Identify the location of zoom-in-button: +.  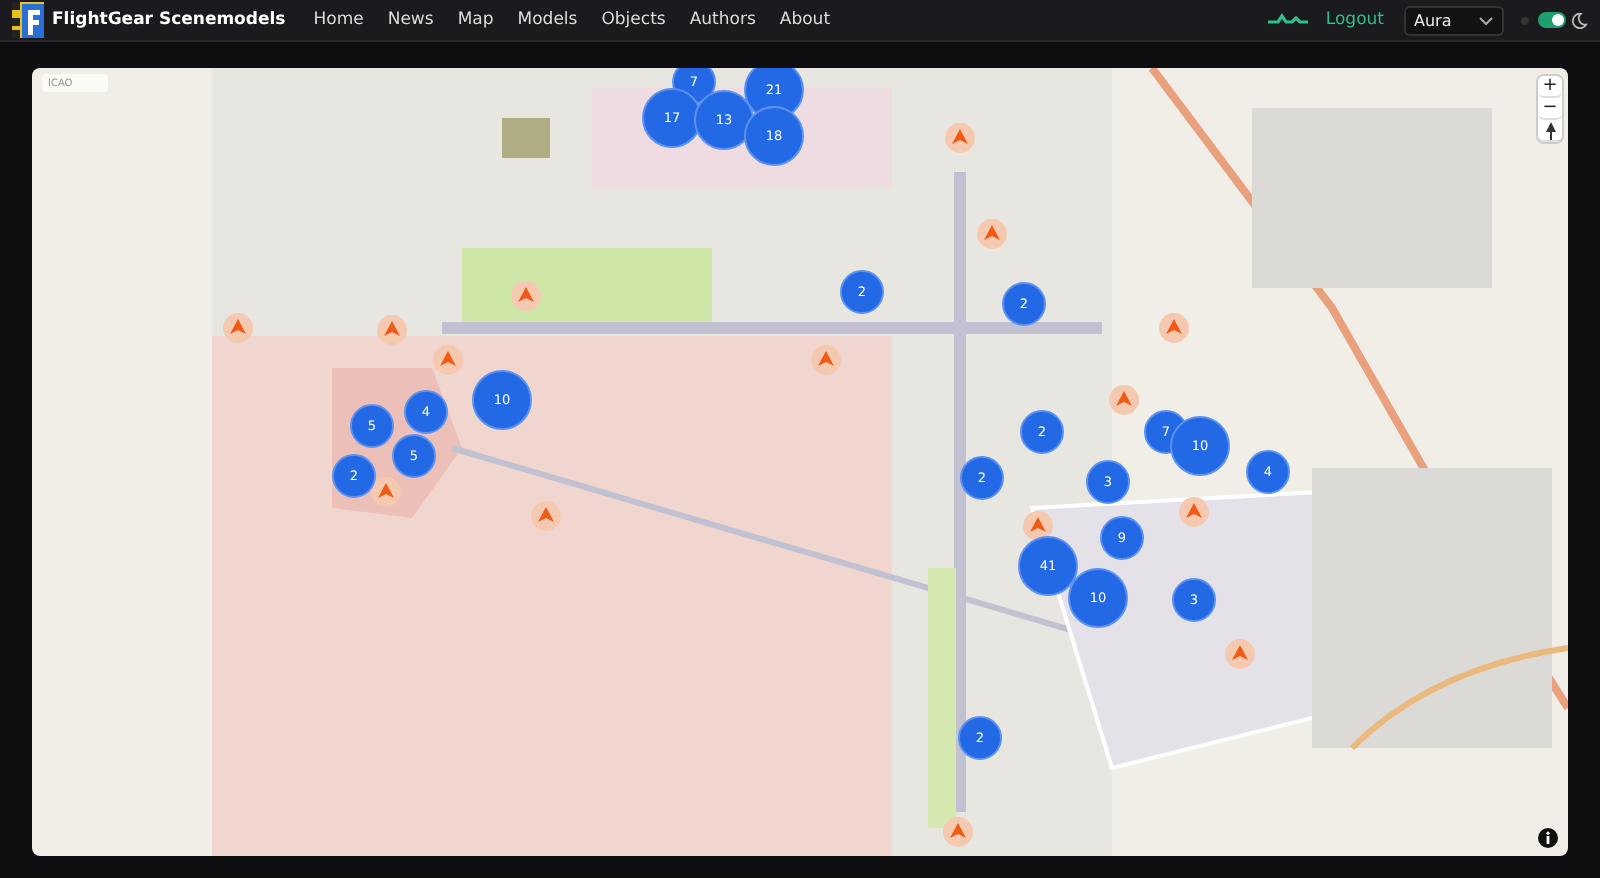
(1550, 87).